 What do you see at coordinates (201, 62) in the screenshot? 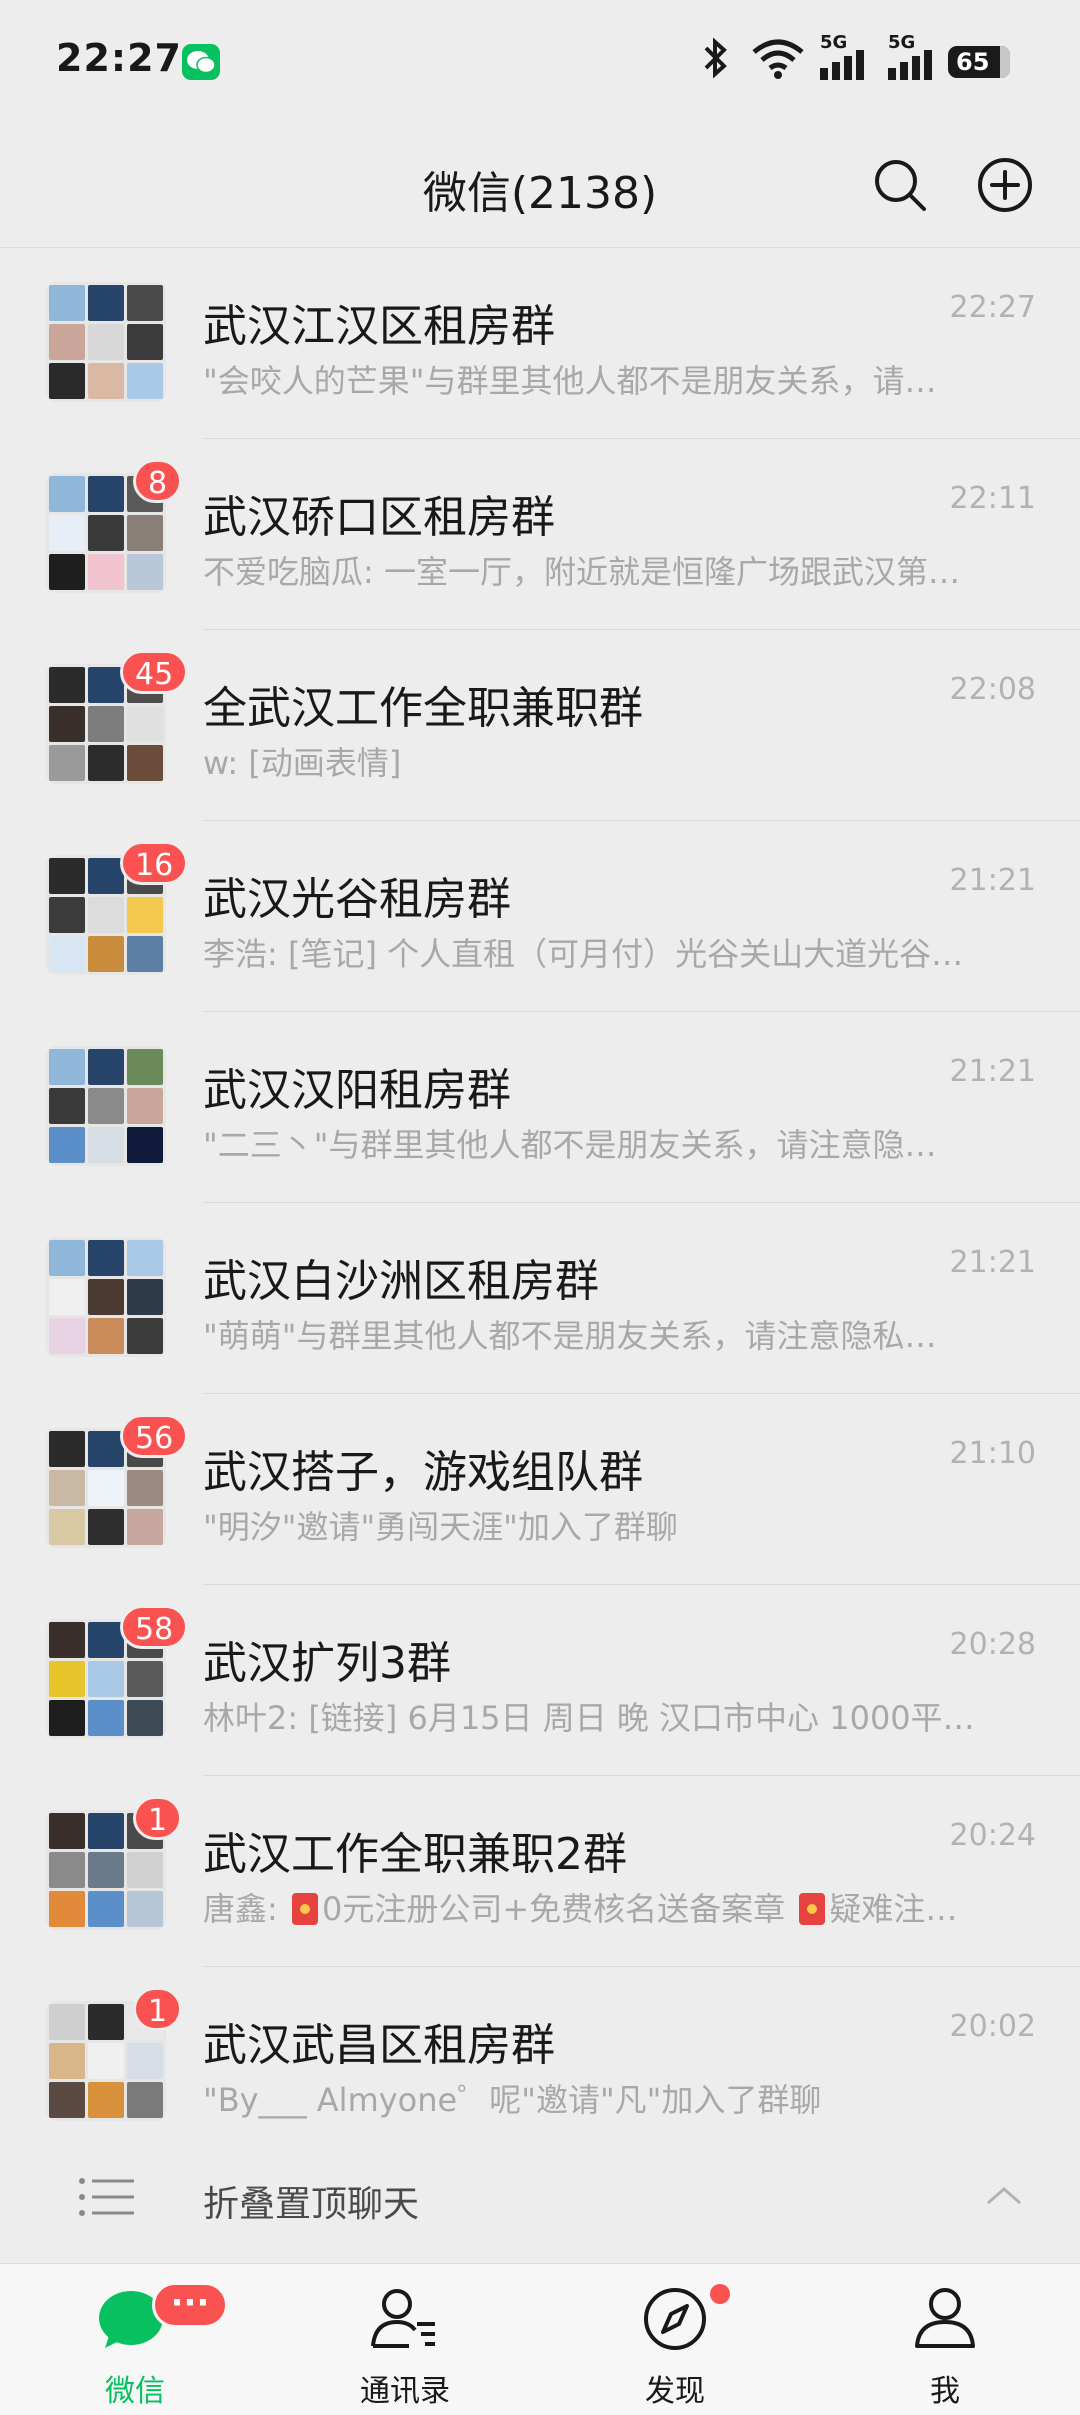
I see `wechat-app-icon` at bounding box center [201, 62].